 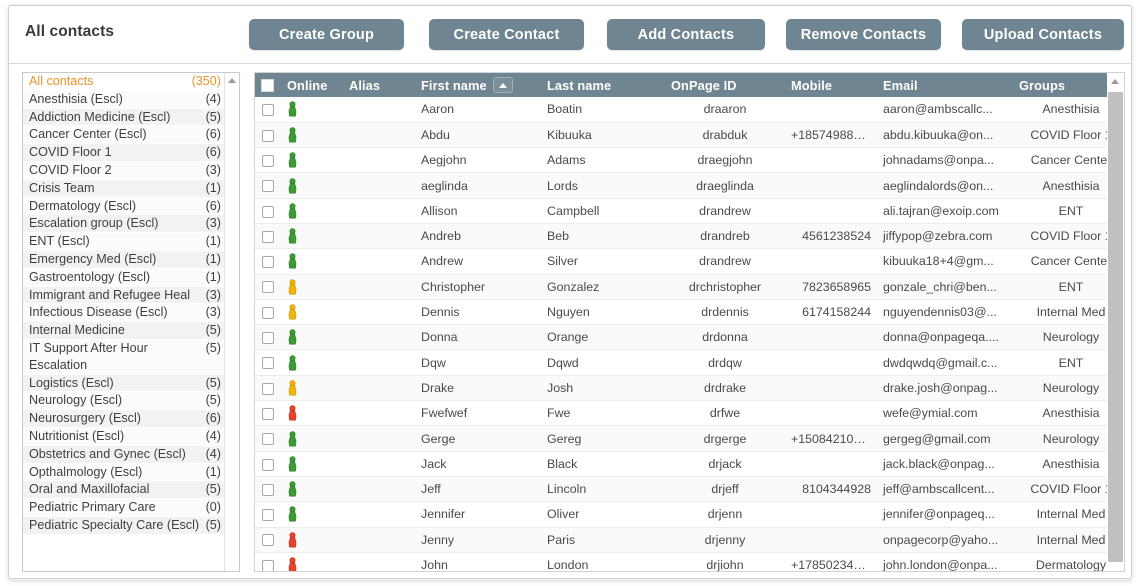 What do you see at coordinates (945, 85) in the screenshot?
I see `column-header-email: Email` at bounding box center [945, 85].